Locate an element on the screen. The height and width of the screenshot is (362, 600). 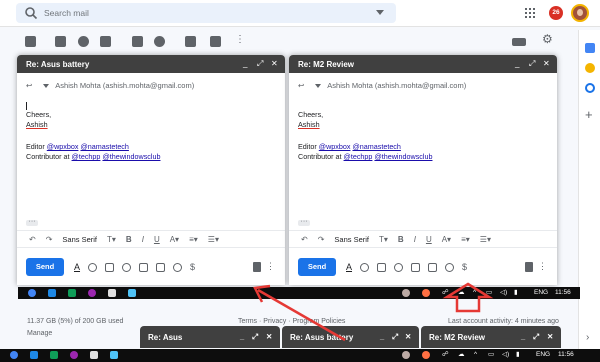
minimize-icon: _ is located at coordinates (517, 64).